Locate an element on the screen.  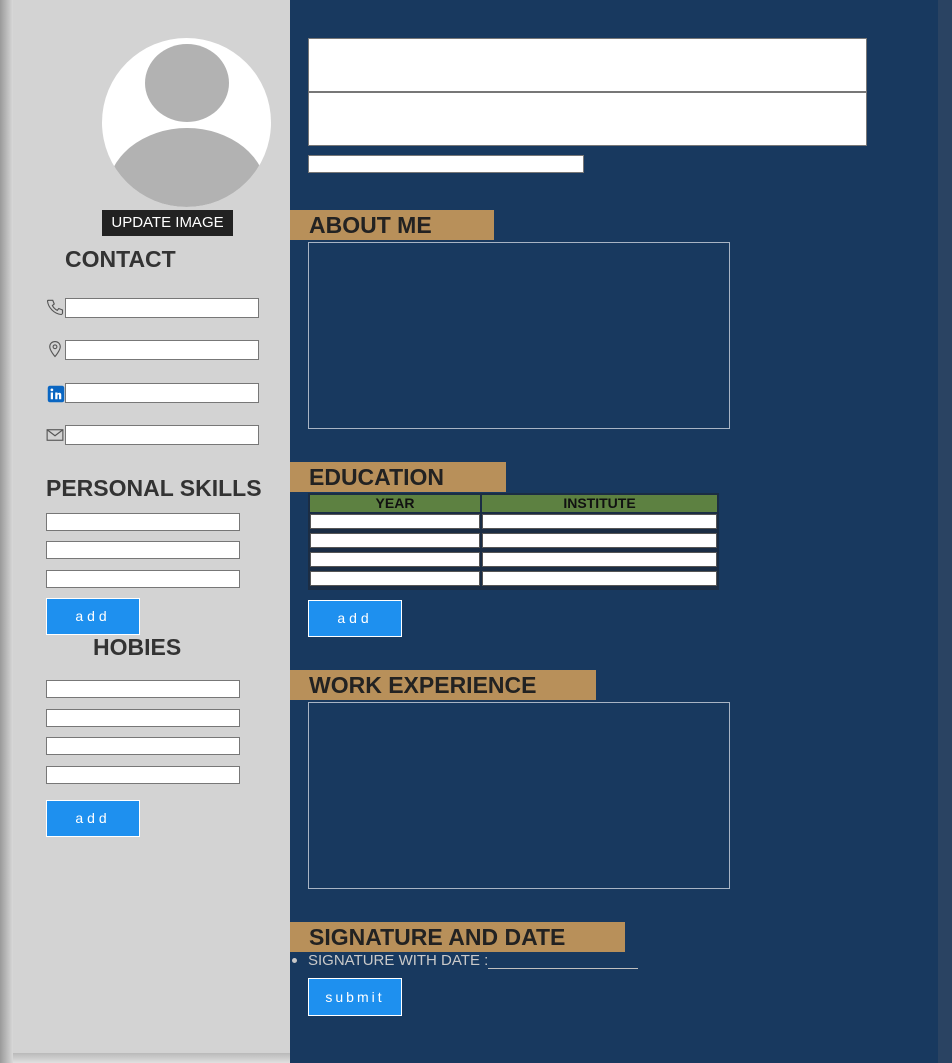
work-experience-textarea is located at coordinates (519, 795).